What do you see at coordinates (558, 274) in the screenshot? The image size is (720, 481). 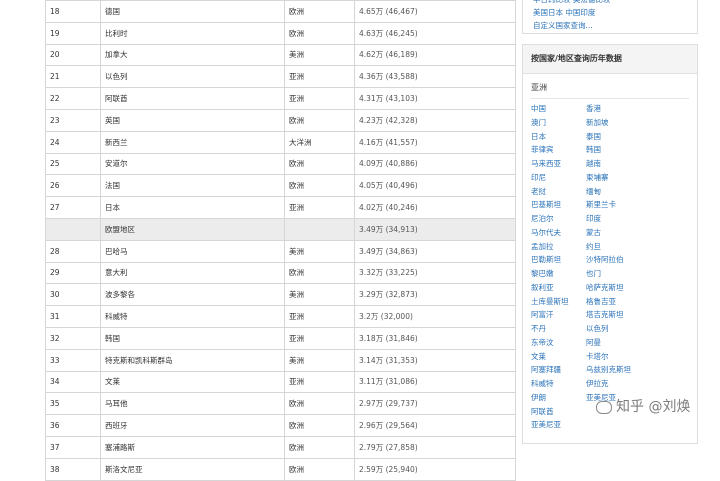 I see `country-link: 黎巴嫩` at bounding box center [558, 274].